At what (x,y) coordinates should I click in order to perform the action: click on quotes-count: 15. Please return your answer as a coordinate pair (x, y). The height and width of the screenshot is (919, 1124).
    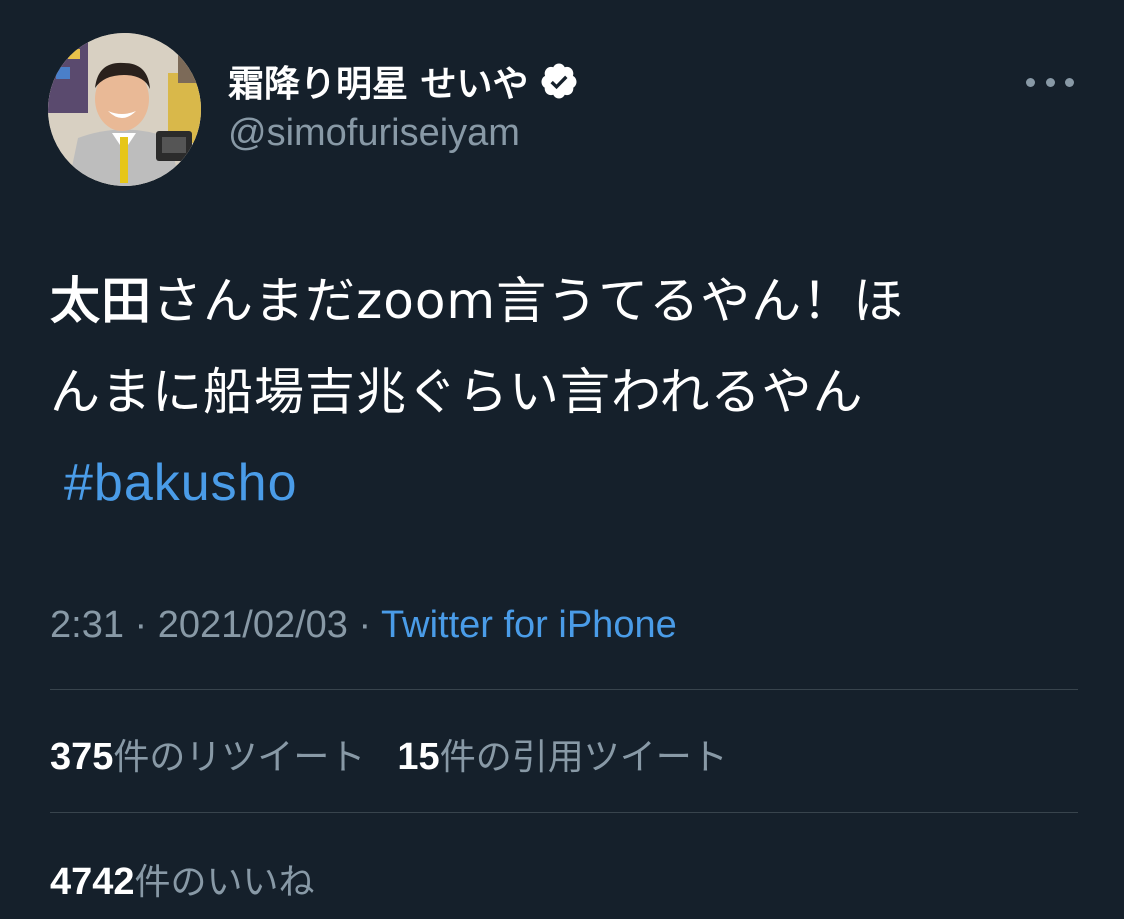
    Looking at the image, I should click on (418, 757).